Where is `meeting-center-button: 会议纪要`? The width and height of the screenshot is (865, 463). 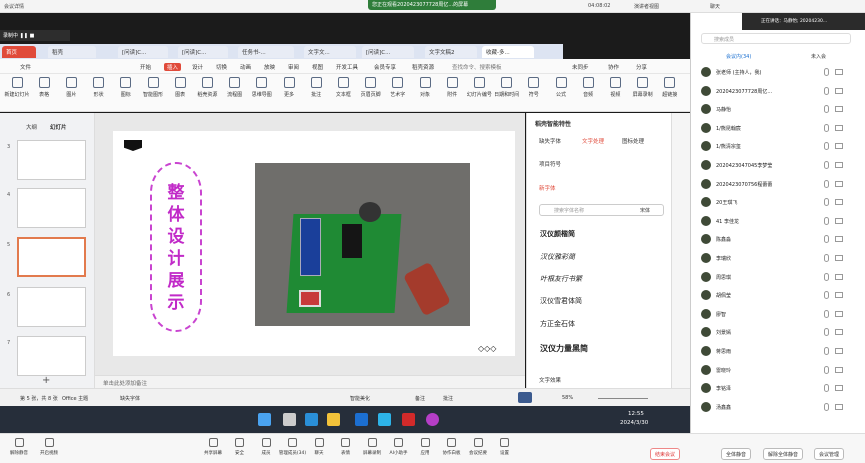
meeting-center-button: 会议纪要 is located at coordinates (478, 447).